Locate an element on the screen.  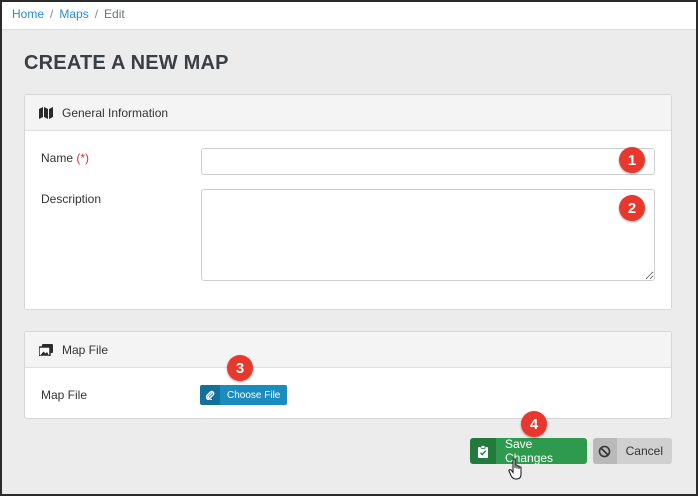
general-information-header: General Information is located at coordinates (348, 113).